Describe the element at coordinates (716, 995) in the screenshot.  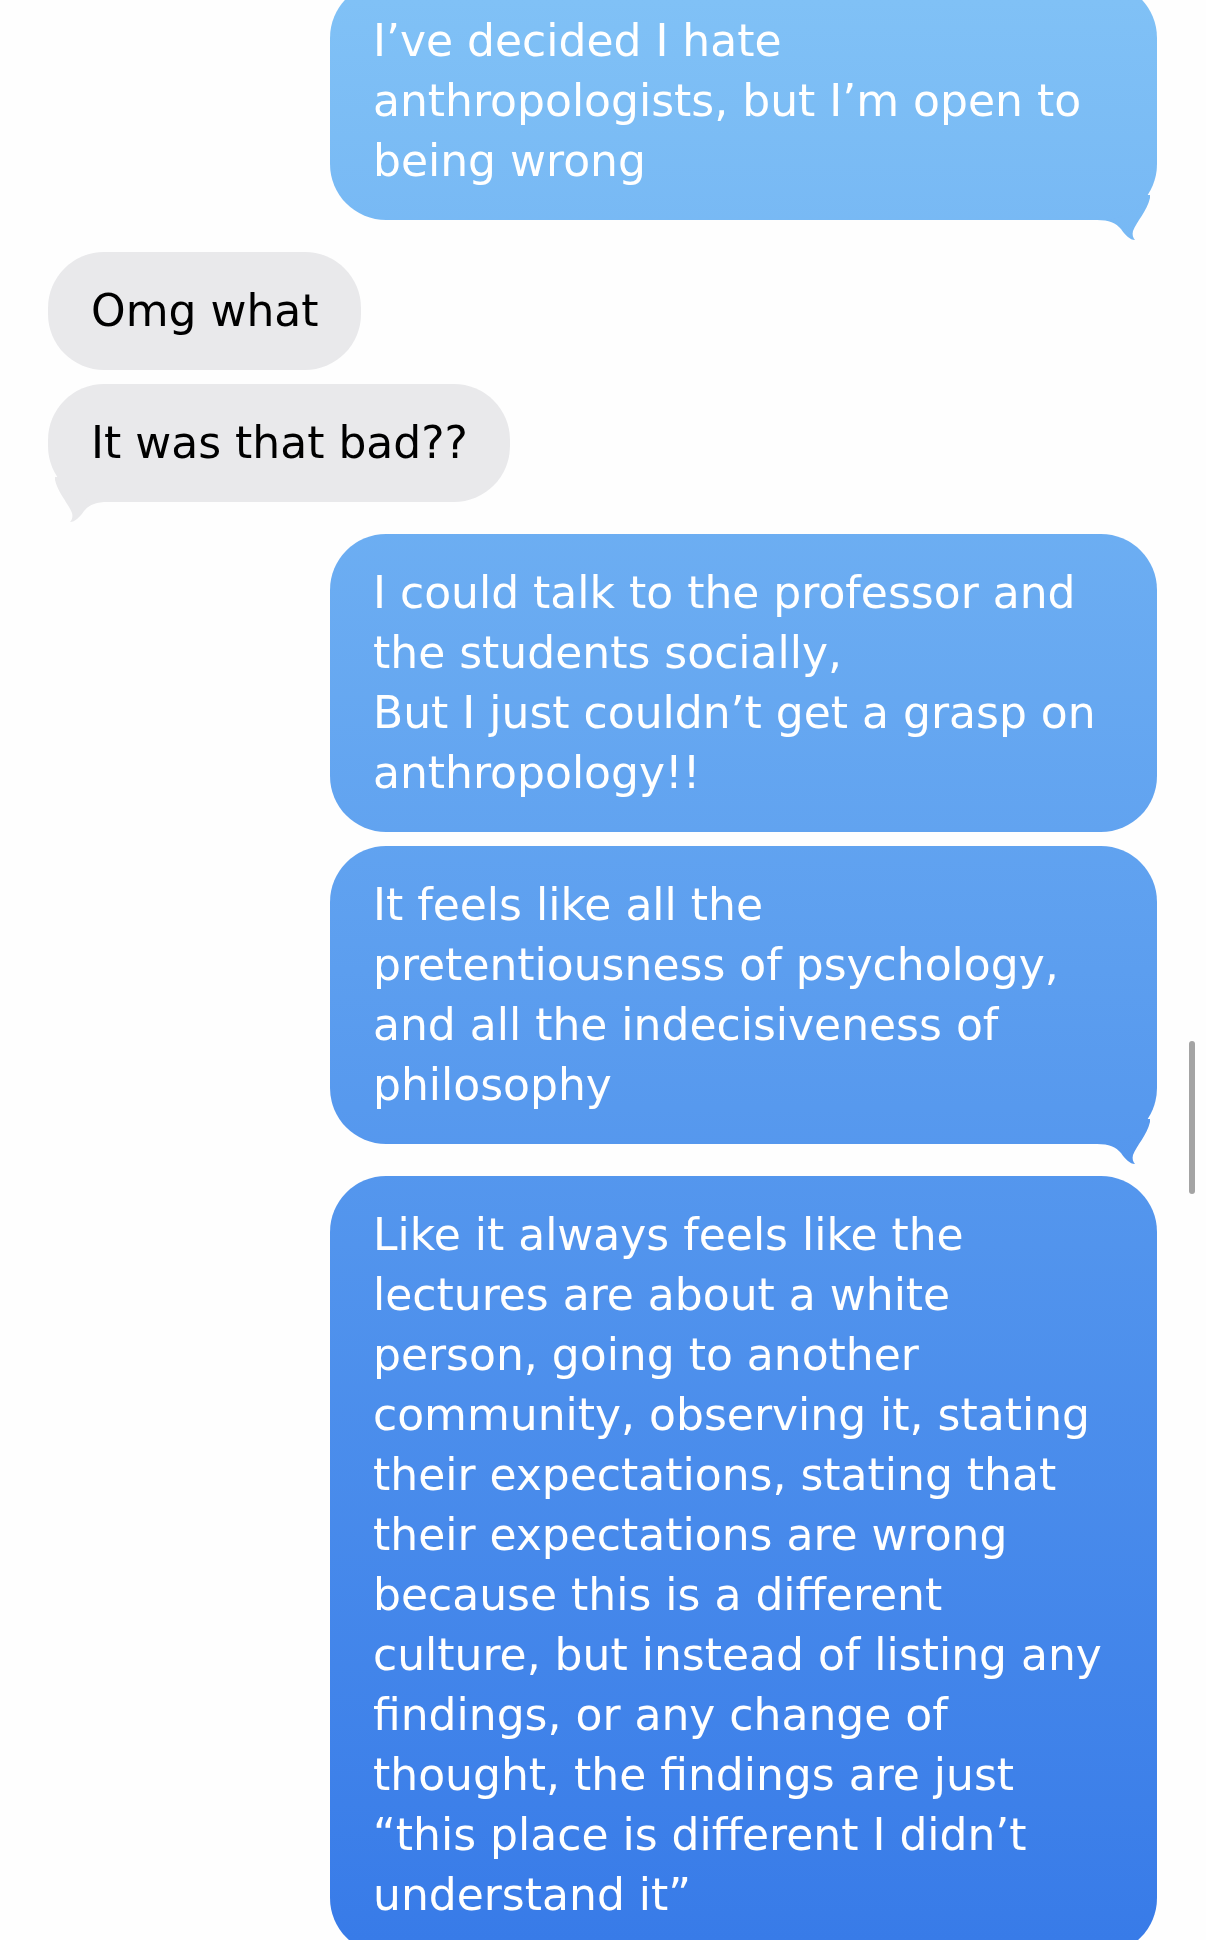
I see `message-text: It feels like all the pretentiousness of psychology, and all the indecisiveness of philosophy` at that location.